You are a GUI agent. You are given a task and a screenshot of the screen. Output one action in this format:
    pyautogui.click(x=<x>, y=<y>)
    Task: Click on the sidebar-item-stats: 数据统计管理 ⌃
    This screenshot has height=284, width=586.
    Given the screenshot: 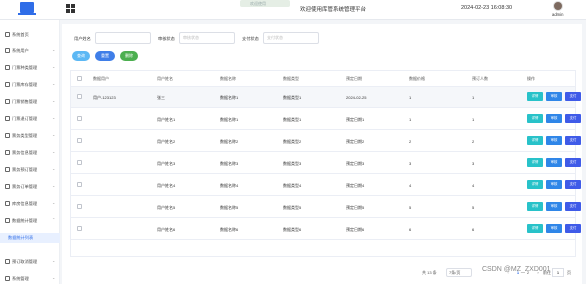 What is the action you would take?
    pyautogui.click(x=30, y=221)
    